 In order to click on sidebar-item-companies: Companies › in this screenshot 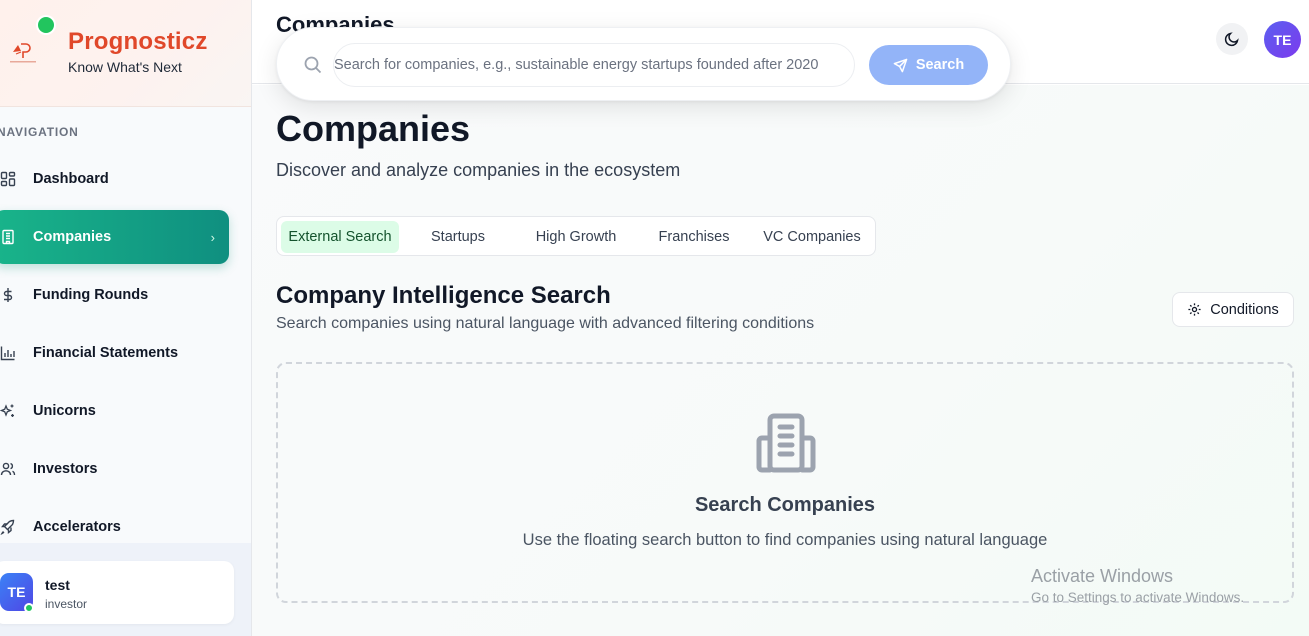, I will do `click(114, 237)`.